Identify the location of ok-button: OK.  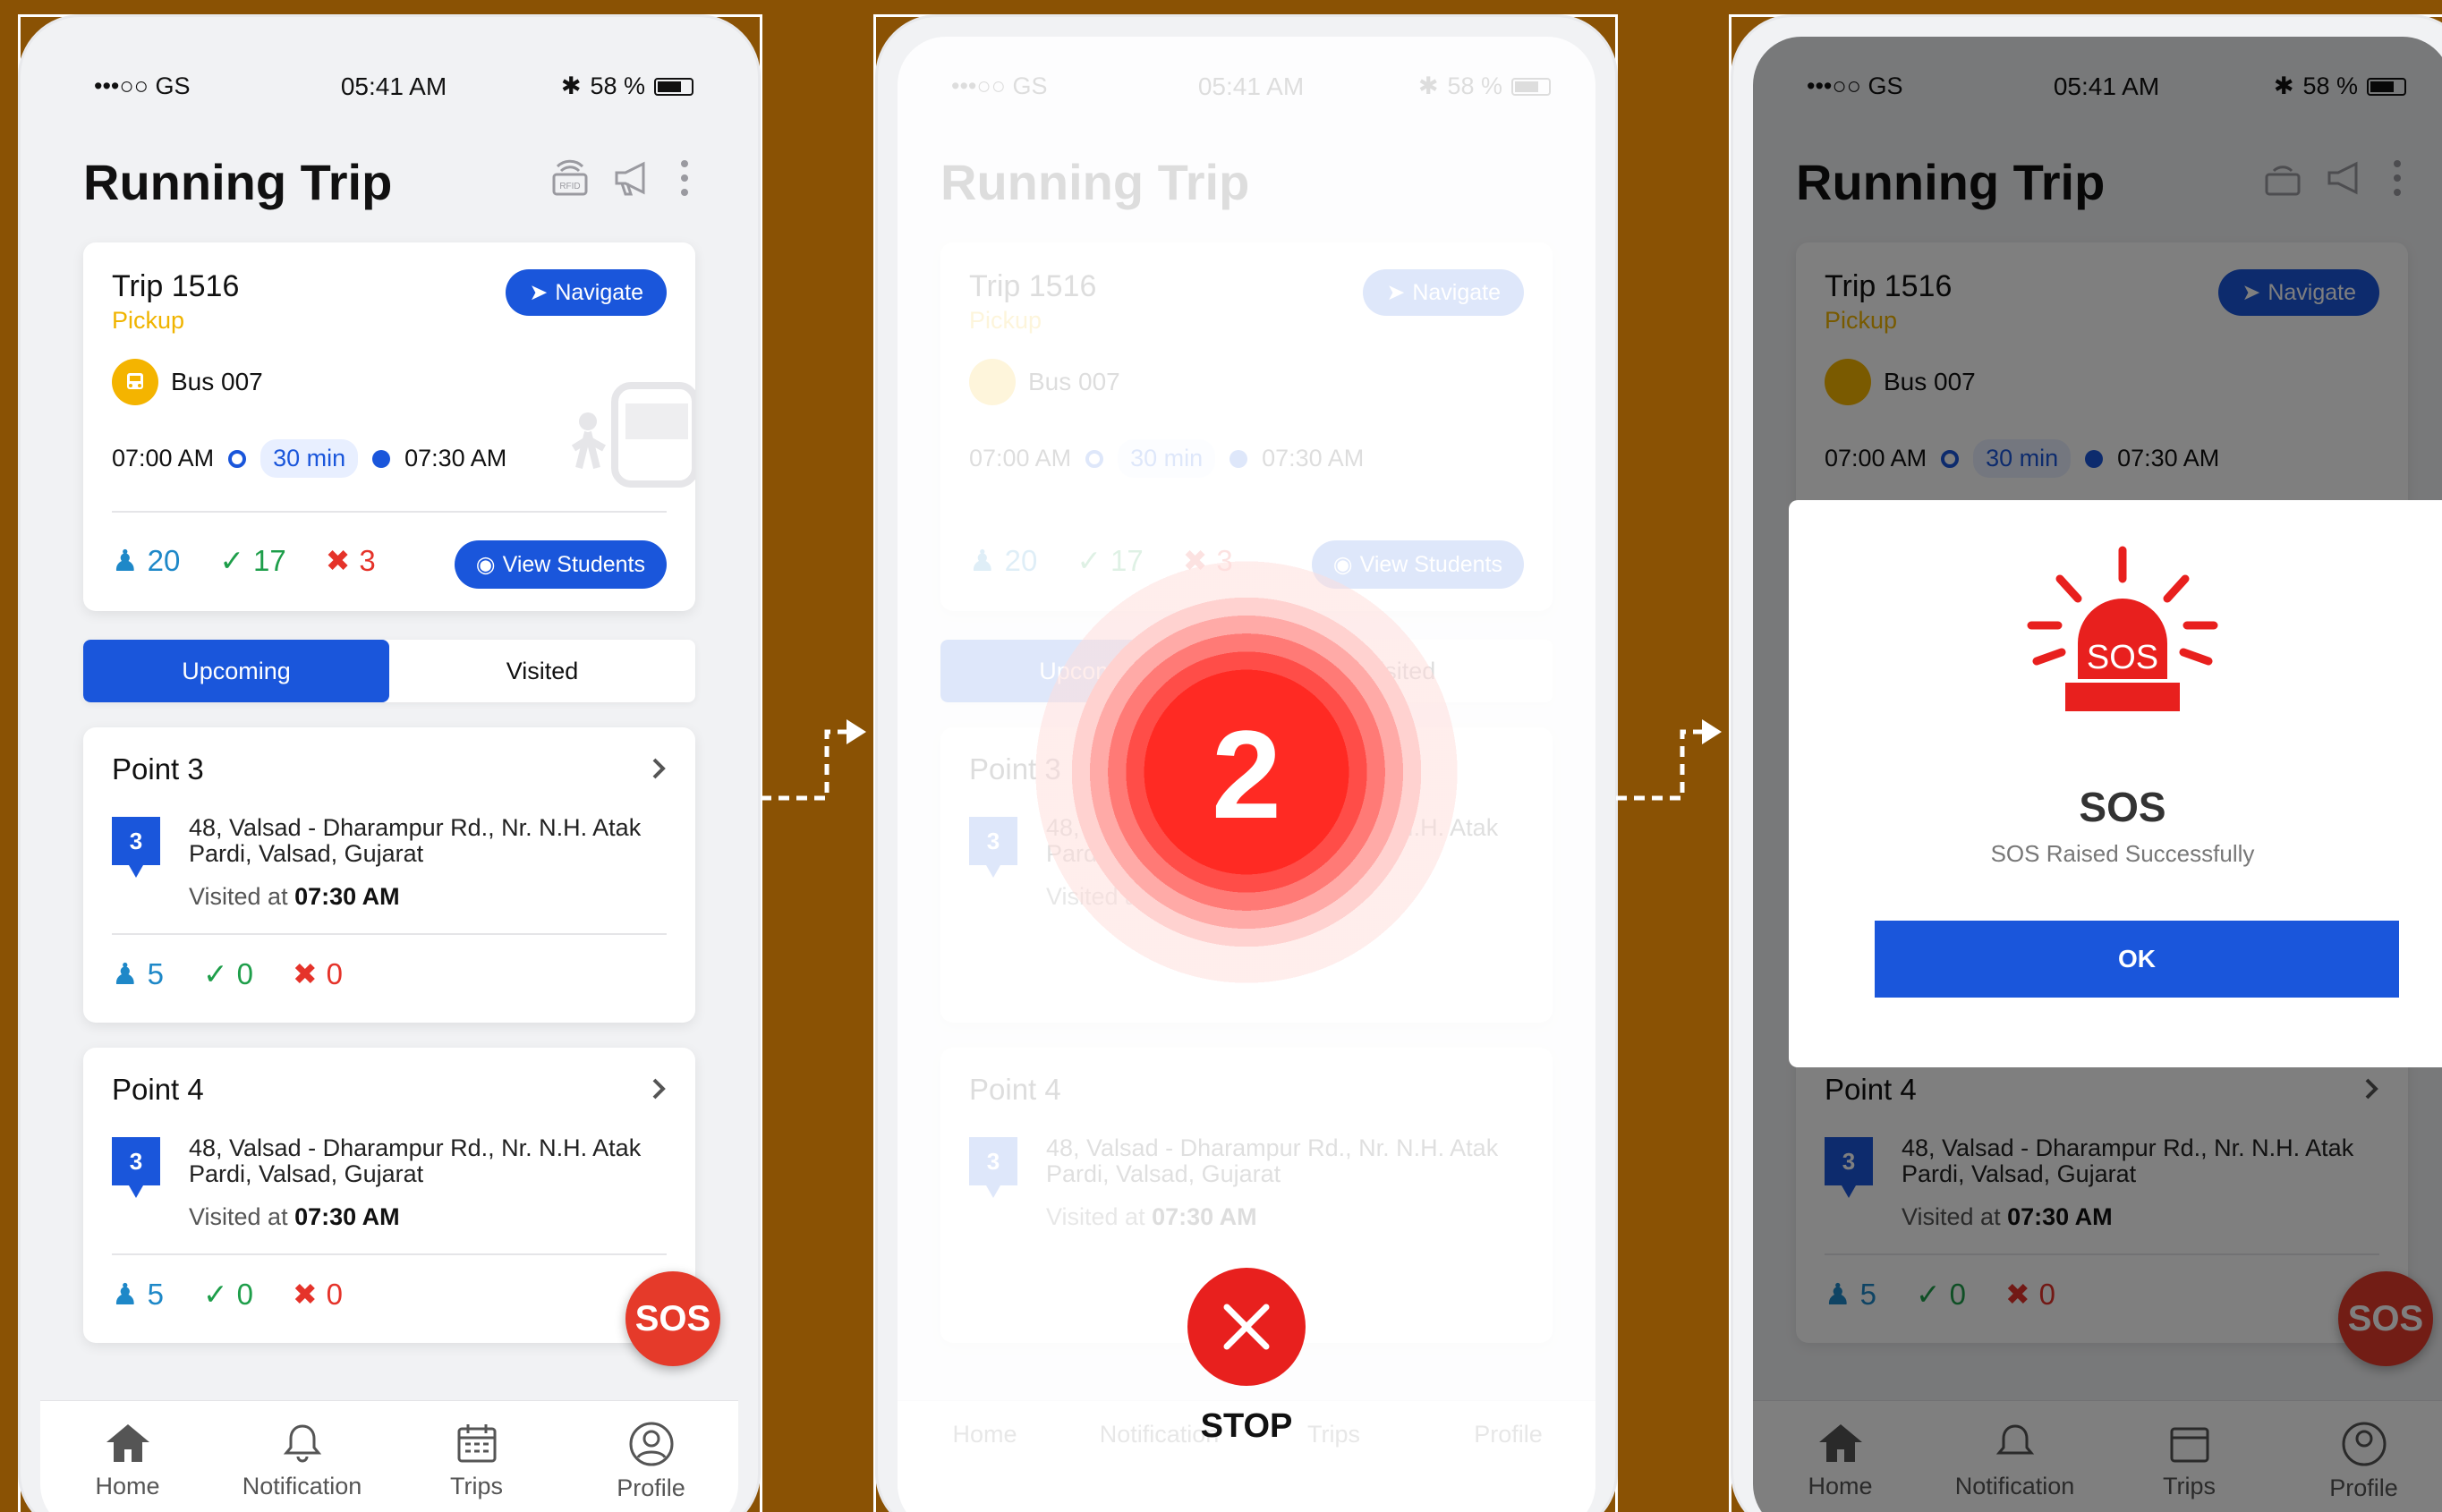
(2137, 959).